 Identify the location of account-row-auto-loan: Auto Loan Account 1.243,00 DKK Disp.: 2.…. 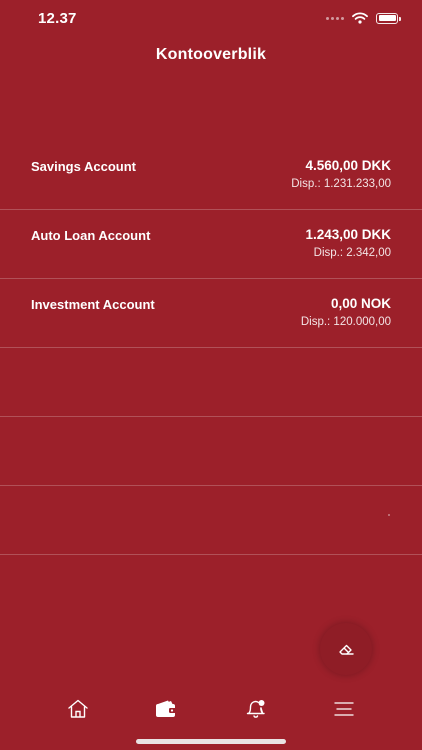
(211, 244).